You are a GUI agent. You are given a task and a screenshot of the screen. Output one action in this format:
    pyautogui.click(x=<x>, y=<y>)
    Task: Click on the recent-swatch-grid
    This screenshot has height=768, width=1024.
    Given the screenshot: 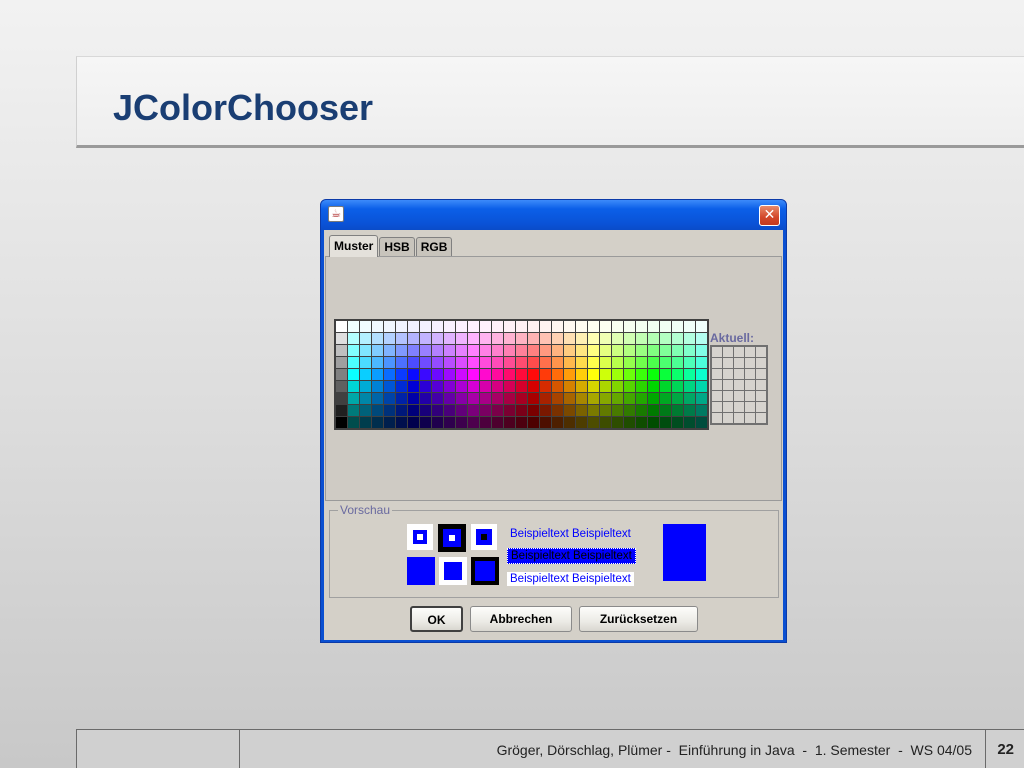 What is the action you would take?
    pyautogui.click(x=739, y=385)
    